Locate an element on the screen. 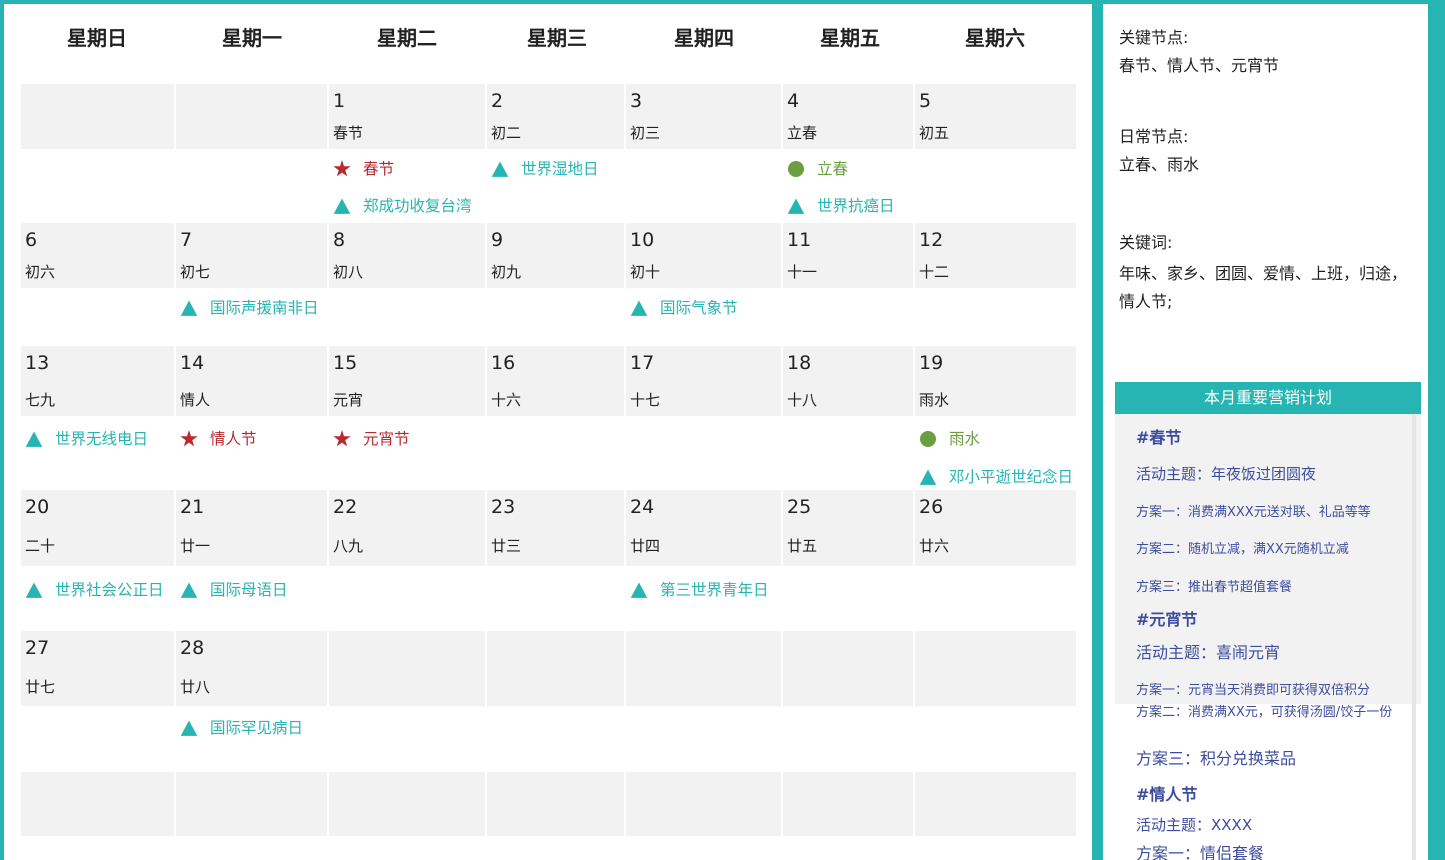  event-label: 郑成功收复台湾 is located at coordinates (417, 206).